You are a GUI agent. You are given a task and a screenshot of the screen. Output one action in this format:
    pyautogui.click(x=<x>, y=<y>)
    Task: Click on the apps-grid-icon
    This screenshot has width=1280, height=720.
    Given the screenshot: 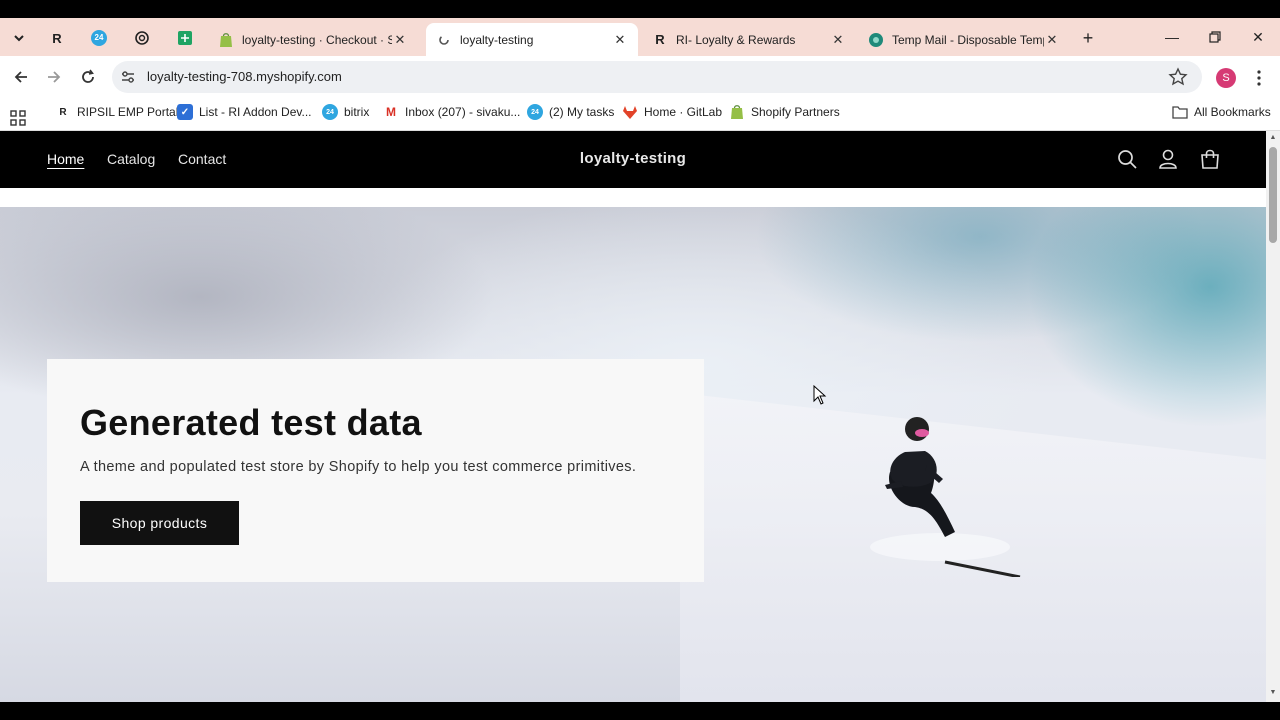 What is the action you would take?
    pyautogui.click(x=18, y=118)
    